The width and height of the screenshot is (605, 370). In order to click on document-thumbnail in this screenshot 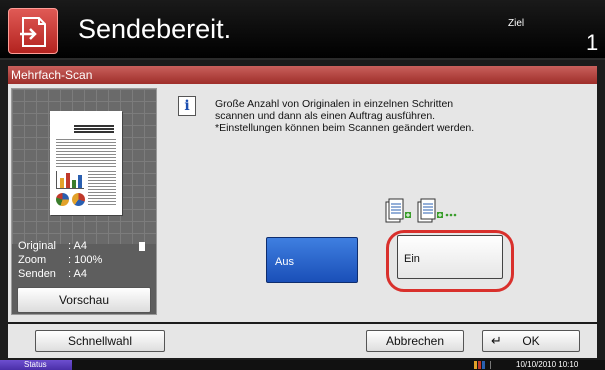, I will do `click(86, 163)`.